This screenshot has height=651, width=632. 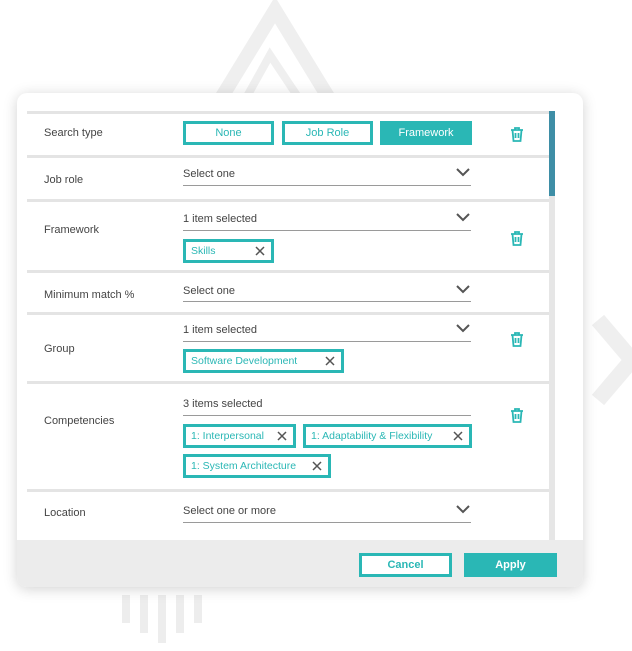 What do you see at coordinates (327, 333) in the screenshot?
I see `group-select: 1 item selected` at bounding box center [327, 333].